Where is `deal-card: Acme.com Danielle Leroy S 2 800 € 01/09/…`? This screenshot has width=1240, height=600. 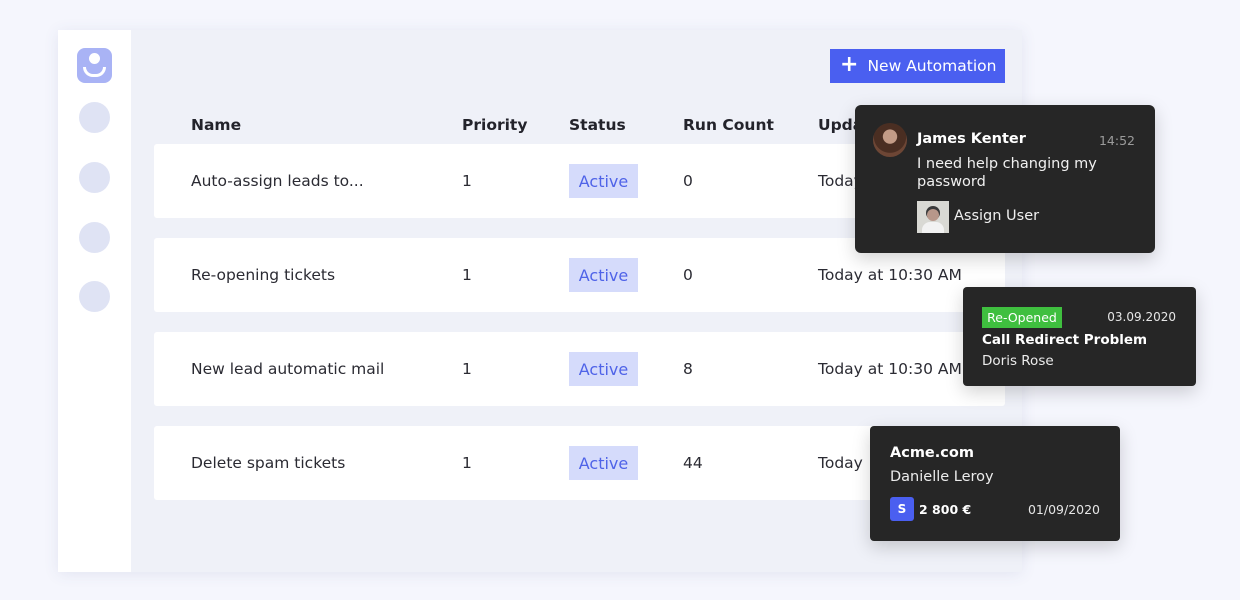
deal-card: Acme.com Danielle Leroy S 2 800 € 01/09/… is located at coordinates (995, 483).